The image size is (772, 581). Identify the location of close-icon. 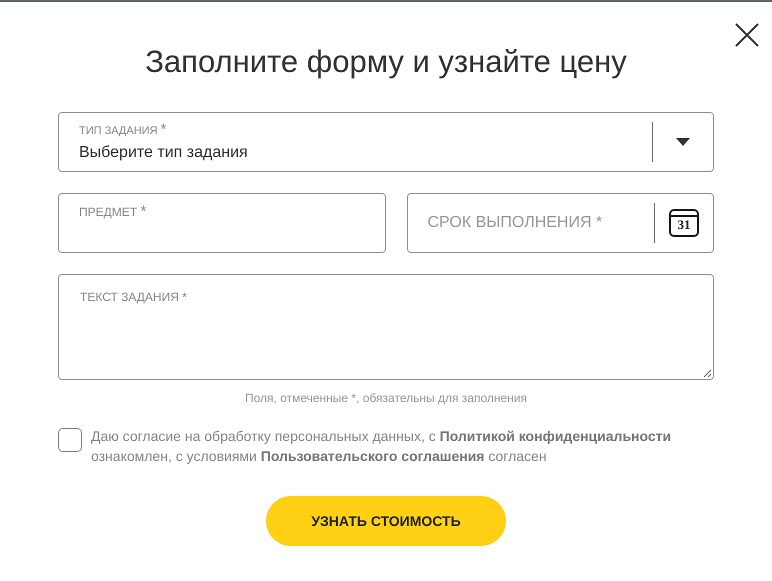
(747, 35).